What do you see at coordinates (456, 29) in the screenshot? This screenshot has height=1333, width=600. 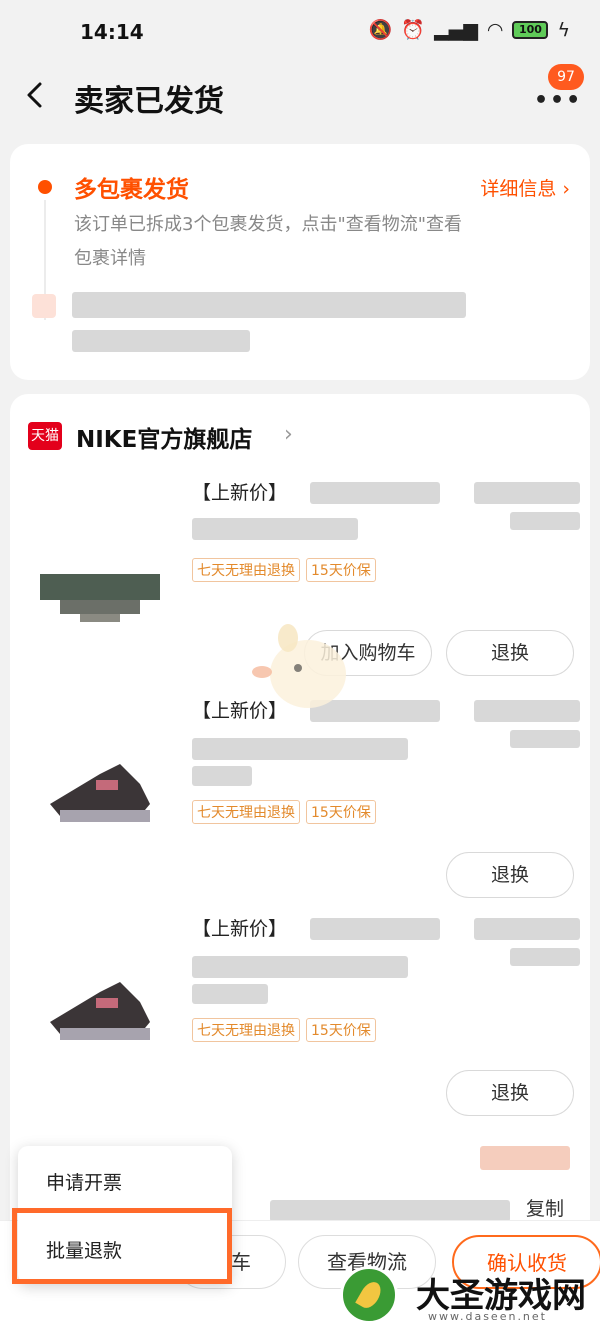 I see `signal-icon: ▂▄▆` at bounding box center [456, 29].